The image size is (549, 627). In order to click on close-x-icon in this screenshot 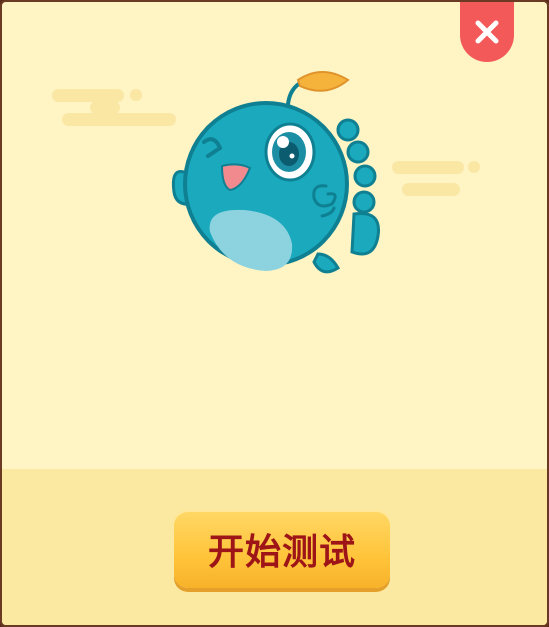, I will do `click(487, 32)`.